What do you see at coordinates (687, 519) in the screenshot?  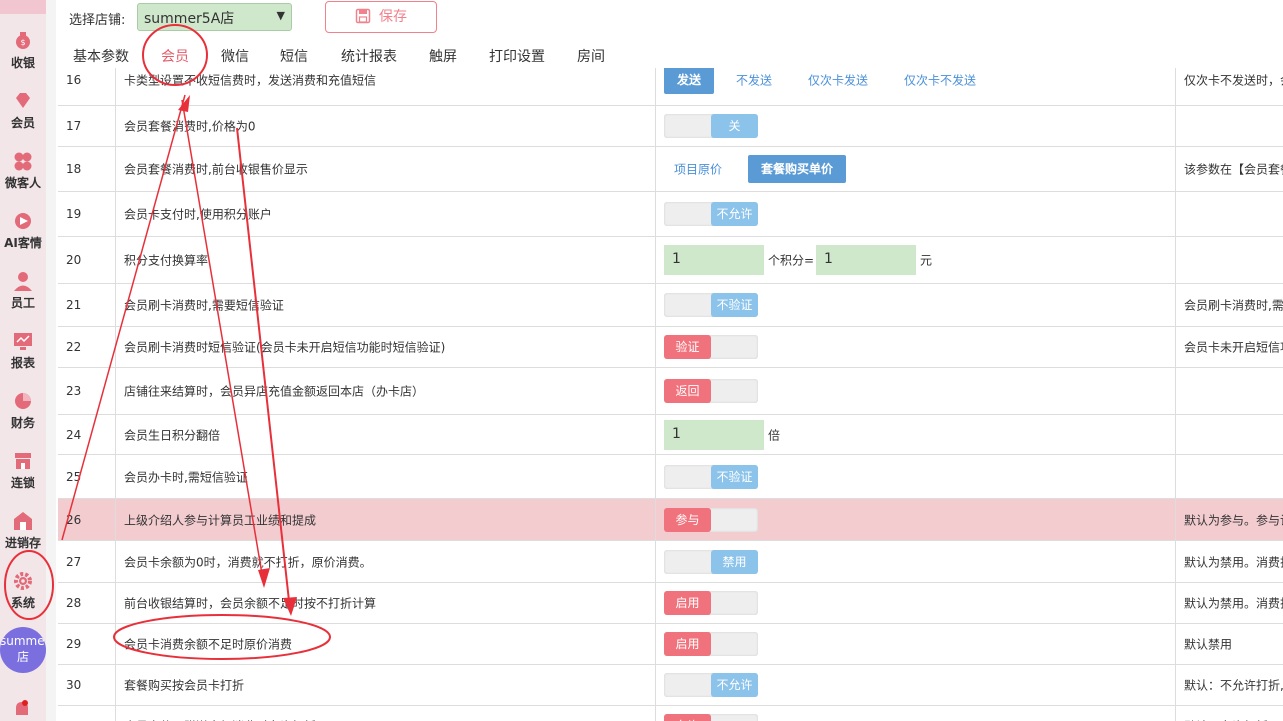 I see `toggle-knob: 参与` at bounding box center [687, 519].